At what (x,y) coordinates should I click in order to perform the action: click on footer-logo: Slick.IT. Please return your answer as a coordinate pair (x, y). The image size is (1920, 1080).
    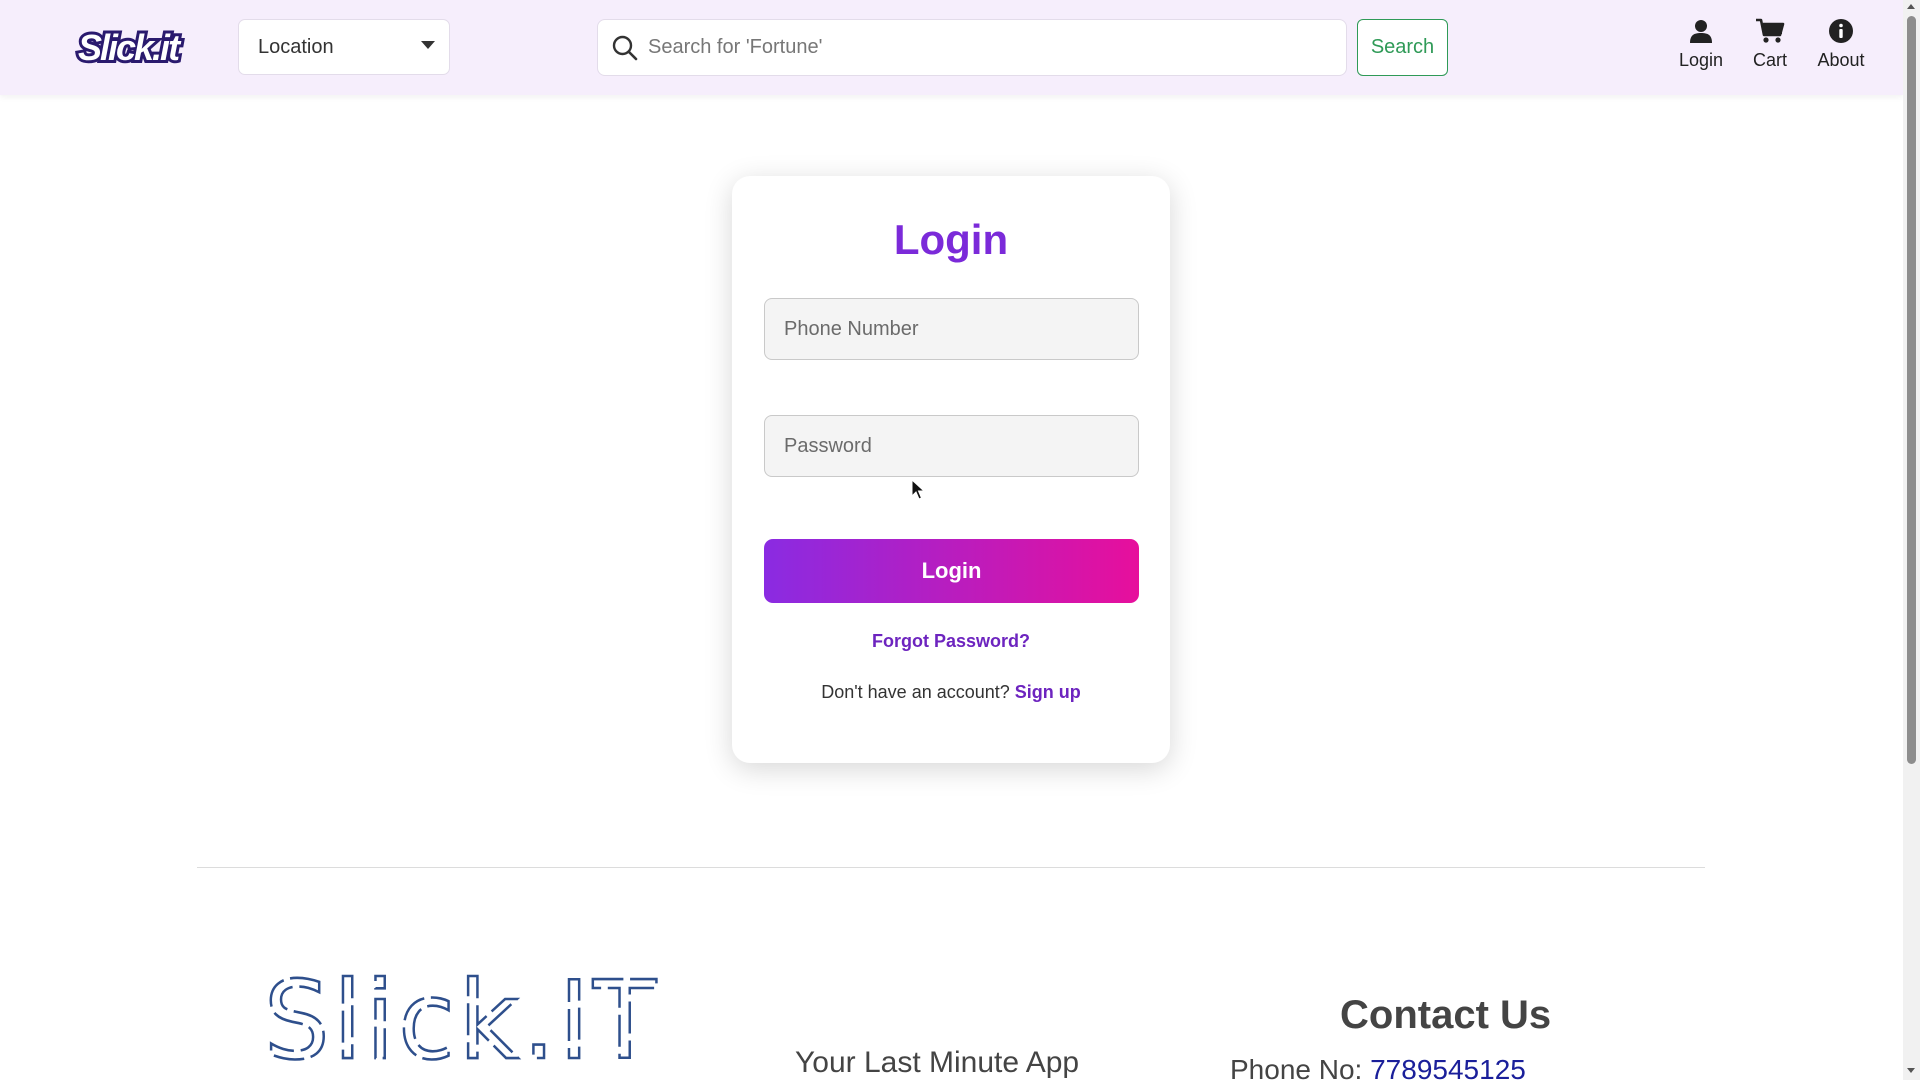
    Looking at the image, I should click on (462, 1018).